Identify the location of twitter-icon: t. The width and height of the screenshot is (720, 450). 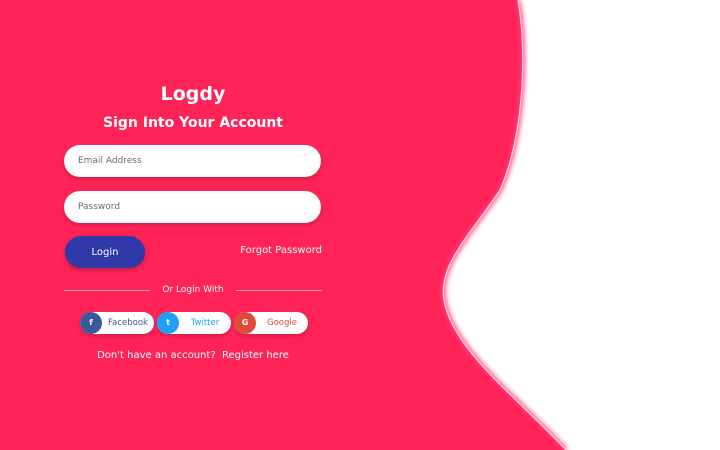
(168, 323).